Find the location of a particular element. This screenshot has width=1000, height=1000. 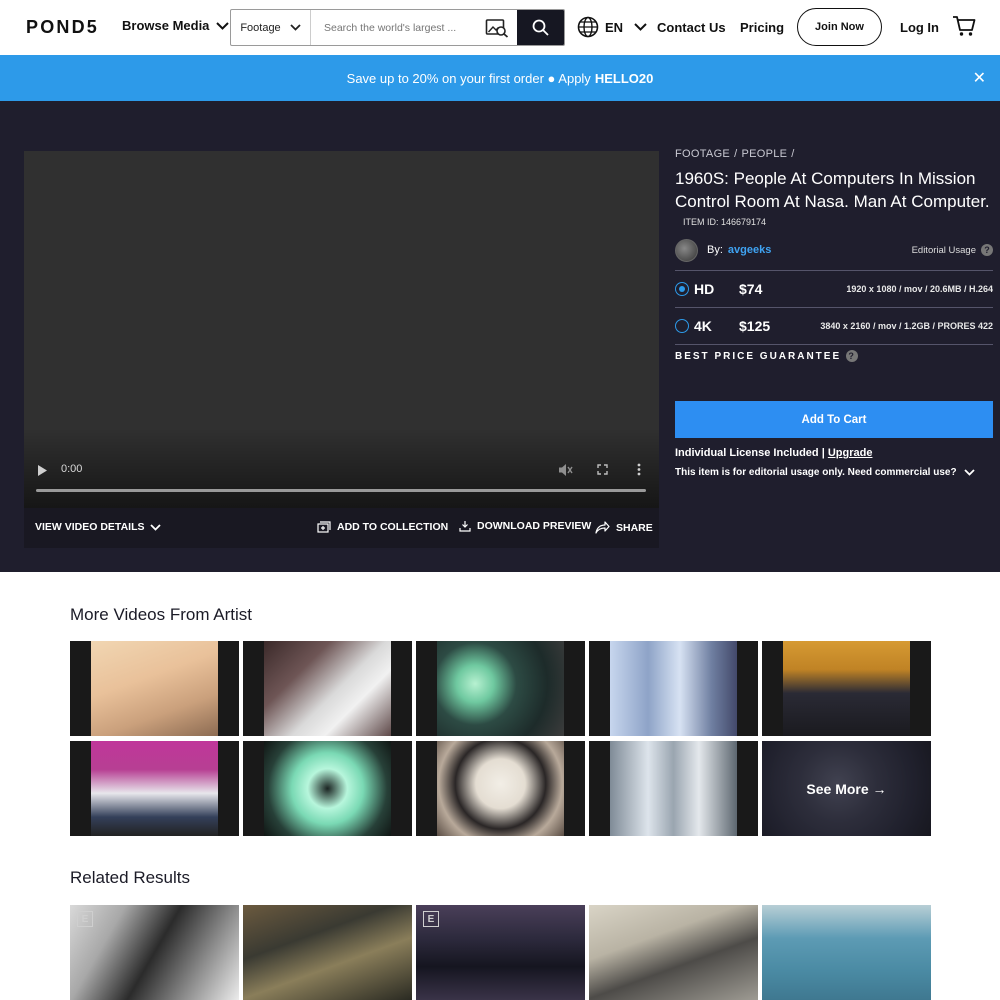

editorial-usage-text: Editorial Usage is located at coordinates (943, 250).